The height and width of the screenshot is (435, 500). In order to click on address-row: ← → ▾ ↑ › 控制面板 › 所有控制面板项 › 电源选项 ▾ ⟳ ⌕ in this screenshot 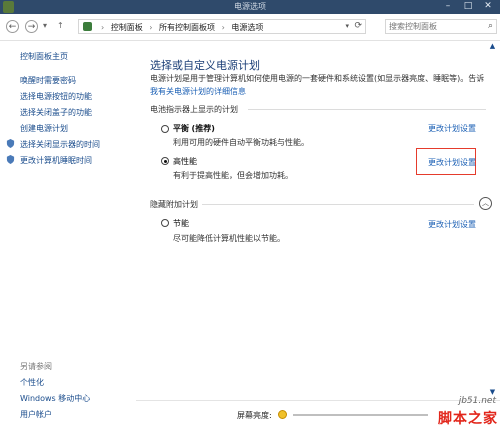, I will do `click(250, 27)`.